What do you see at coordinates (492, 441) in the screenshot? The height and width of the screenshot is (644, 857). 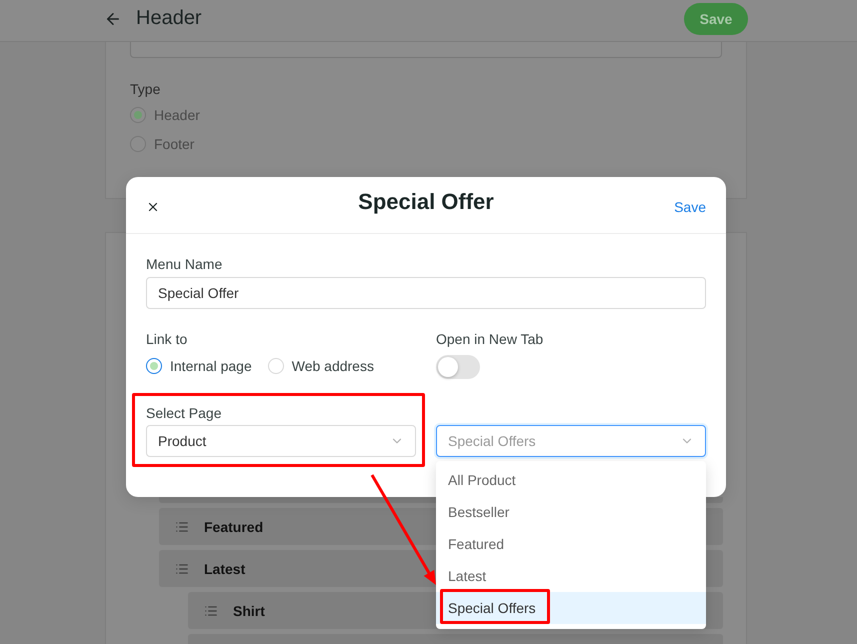 I see `select-value: Special Offers` at bounding box center [492, 441].